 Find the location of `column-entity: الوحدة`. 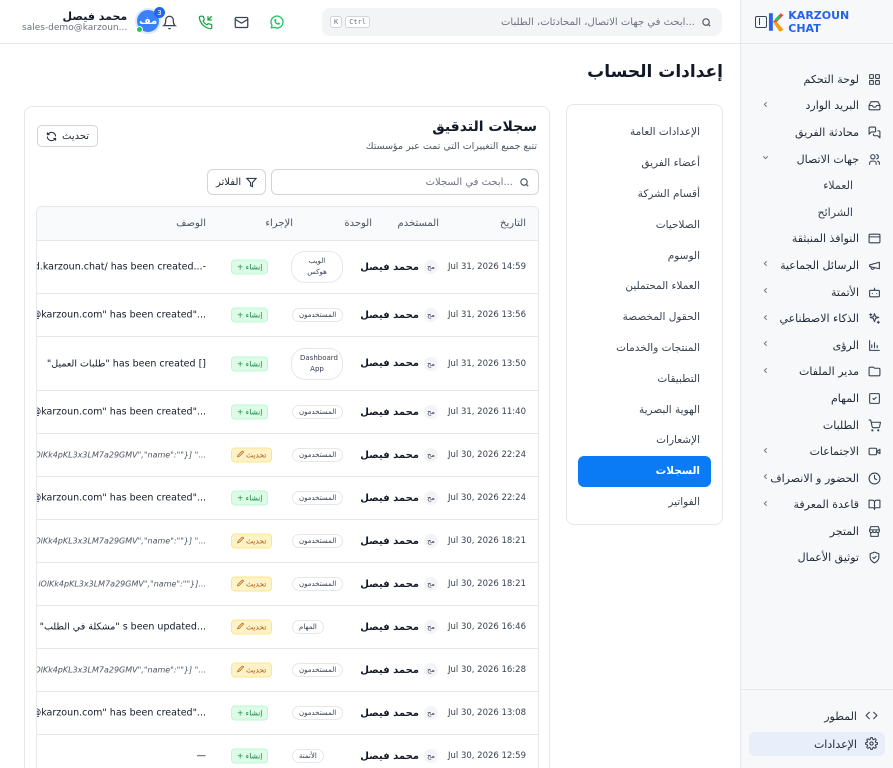

column-entity: الوحدة is located at coordinates (358, 223).